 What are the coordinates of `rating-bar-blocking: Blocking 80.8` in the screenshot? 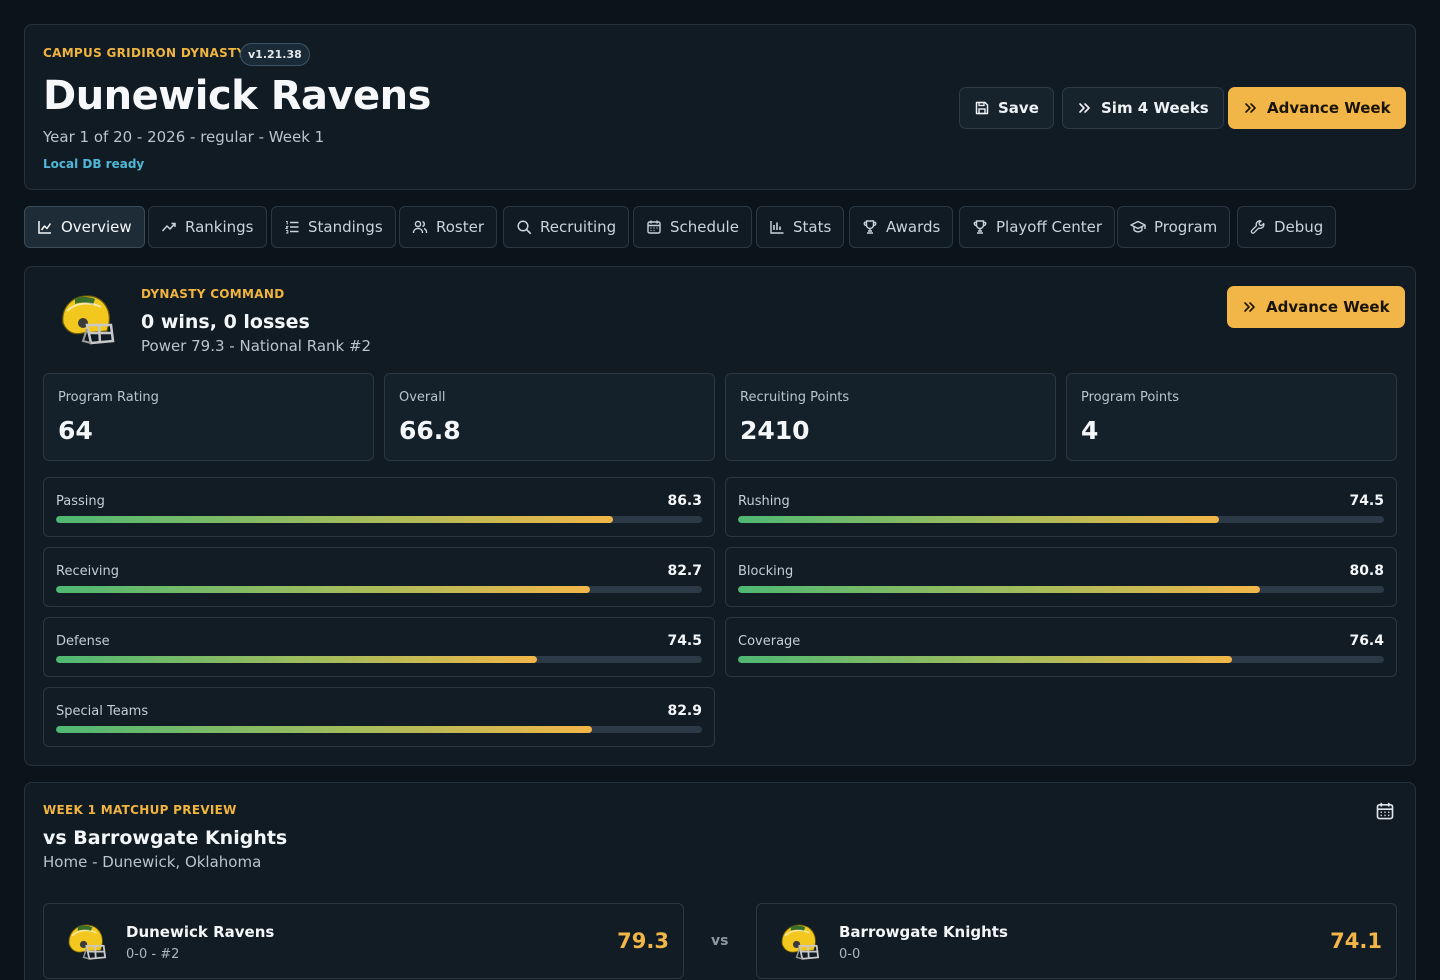 It's located at (1061, 577).